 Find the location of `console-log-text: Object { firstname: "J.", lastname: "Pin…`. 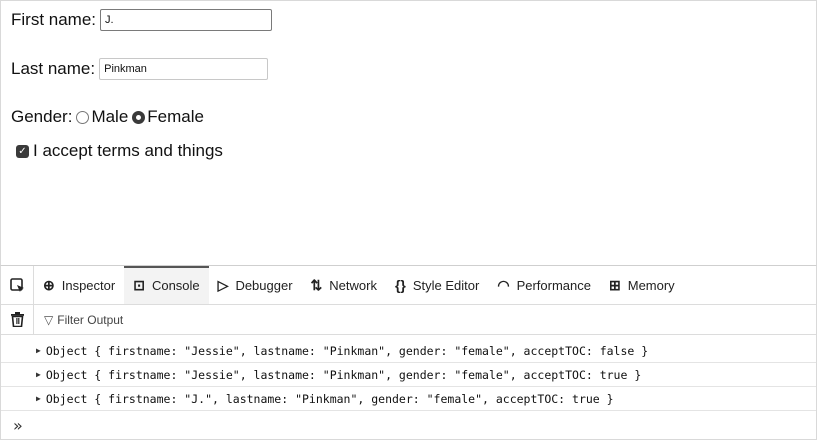

console-log-text: Object { firstname: "J.", lastname: "Pin… is located at coordinates (329, 398).